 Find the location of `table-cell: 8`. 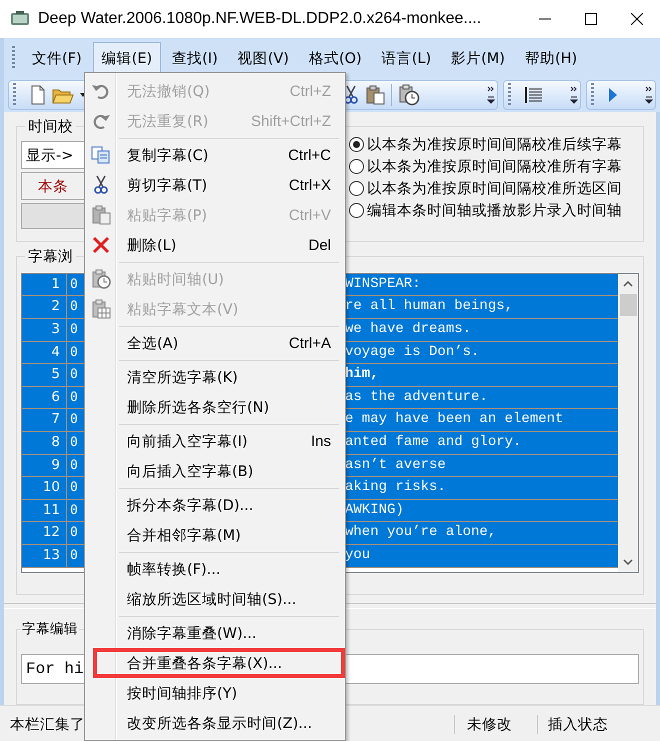

table-cell: 8 is located at coordinates (44, 443).